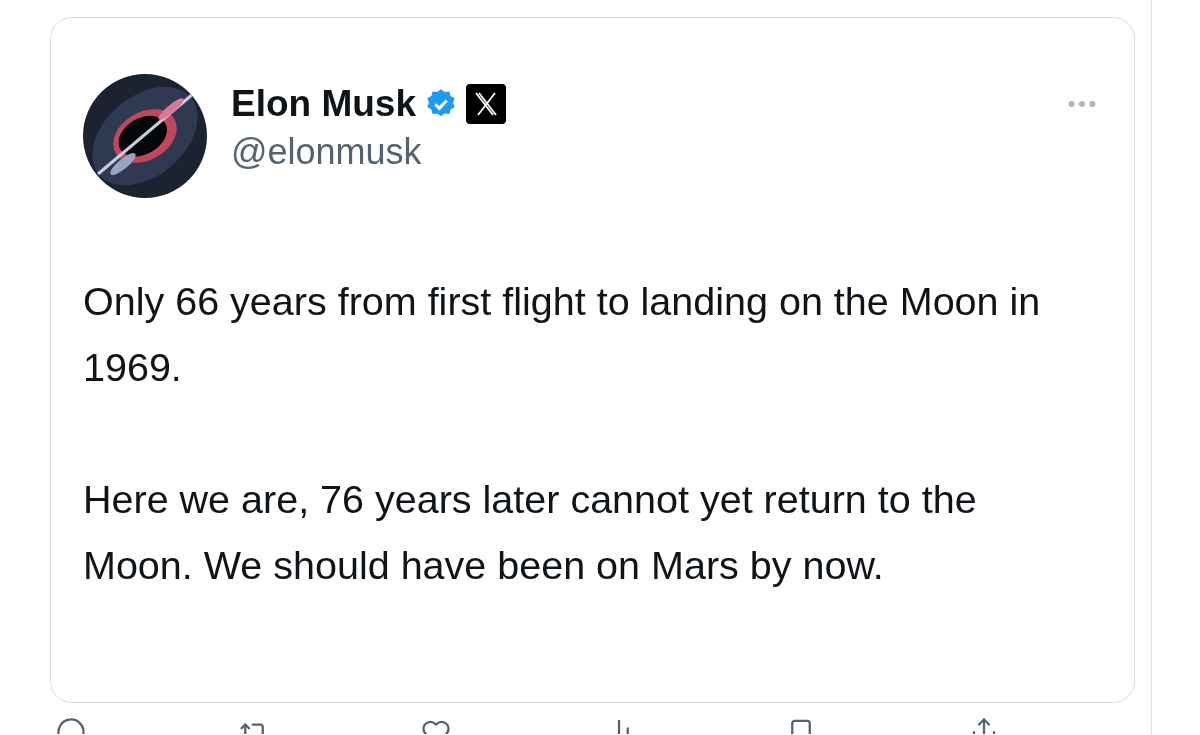 This screenshot has height=735, width=1200. I want to click on tweet-text: Only 66 years from first flight to landing on the Moon in 1969., so click(562, 334).